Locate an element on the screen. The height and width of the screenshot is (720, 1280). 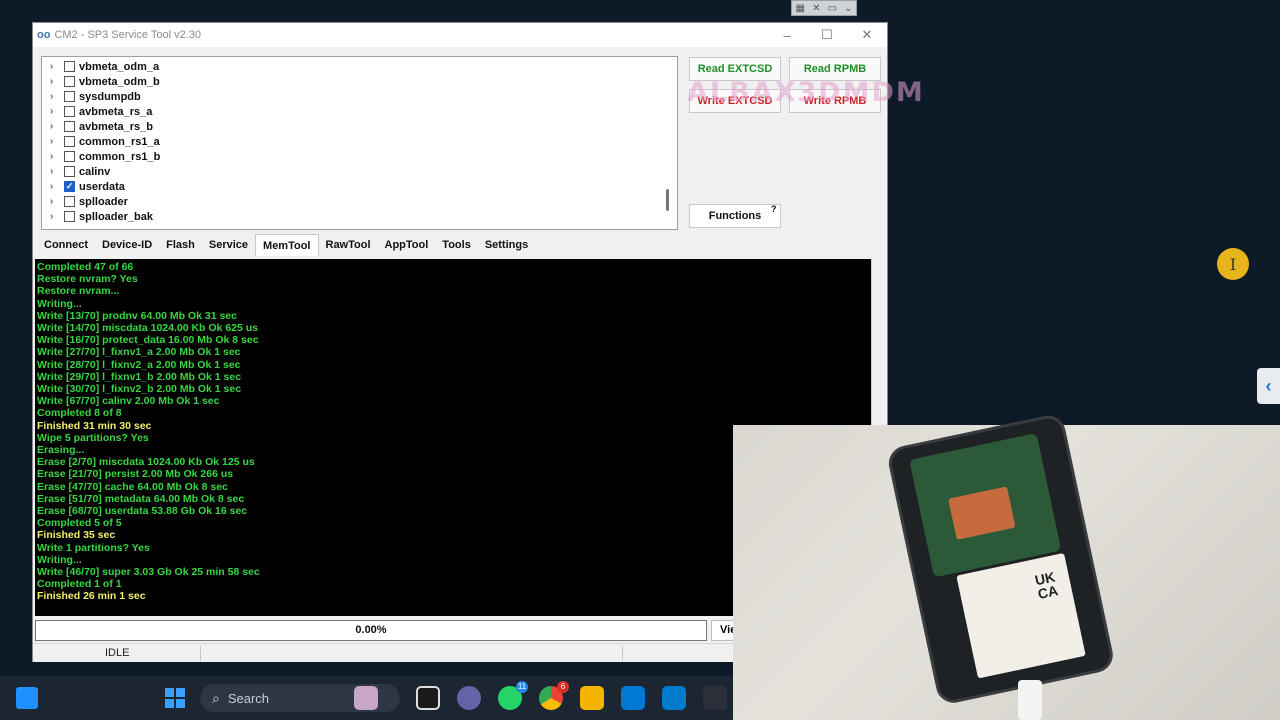
partition-row: › splloader_bak is located at coordinates (359, 216).